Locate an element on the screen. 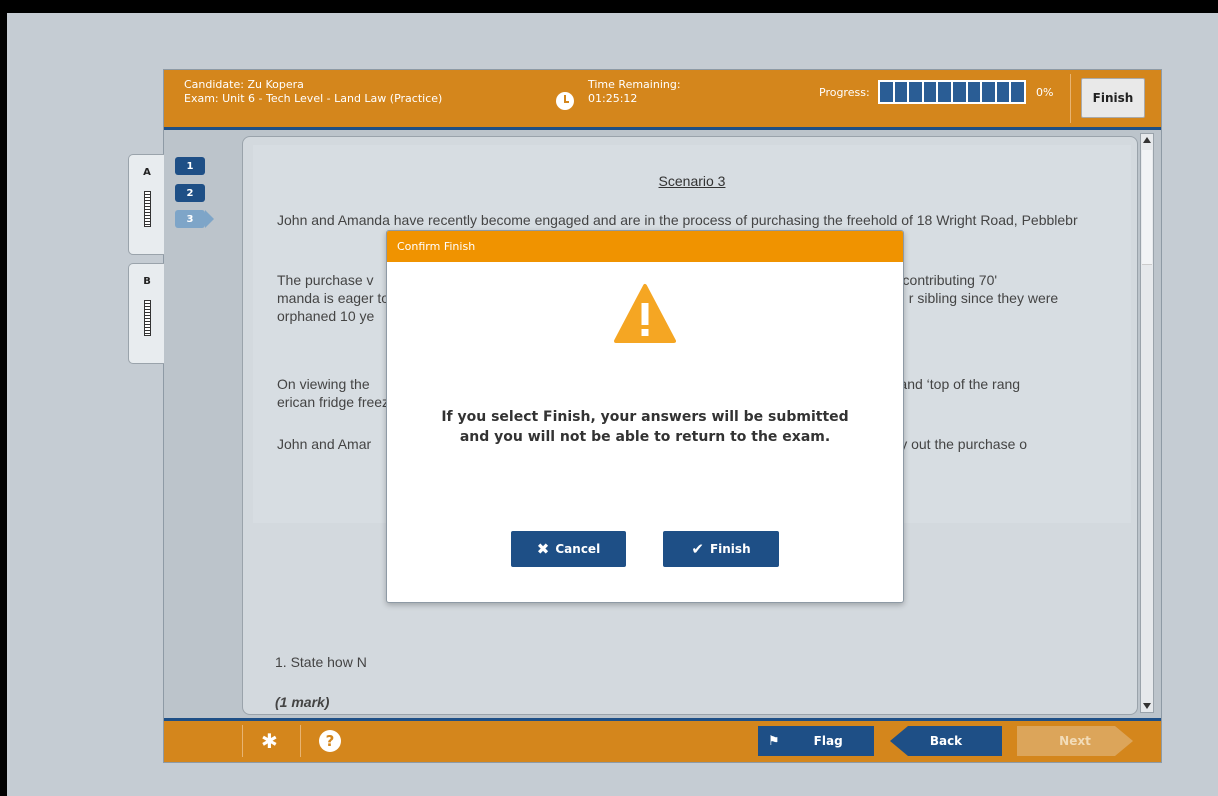 The width and height of the screenshot is (1218, 796). confirm-finish-label: Finish is located at coordinates (730, 549).